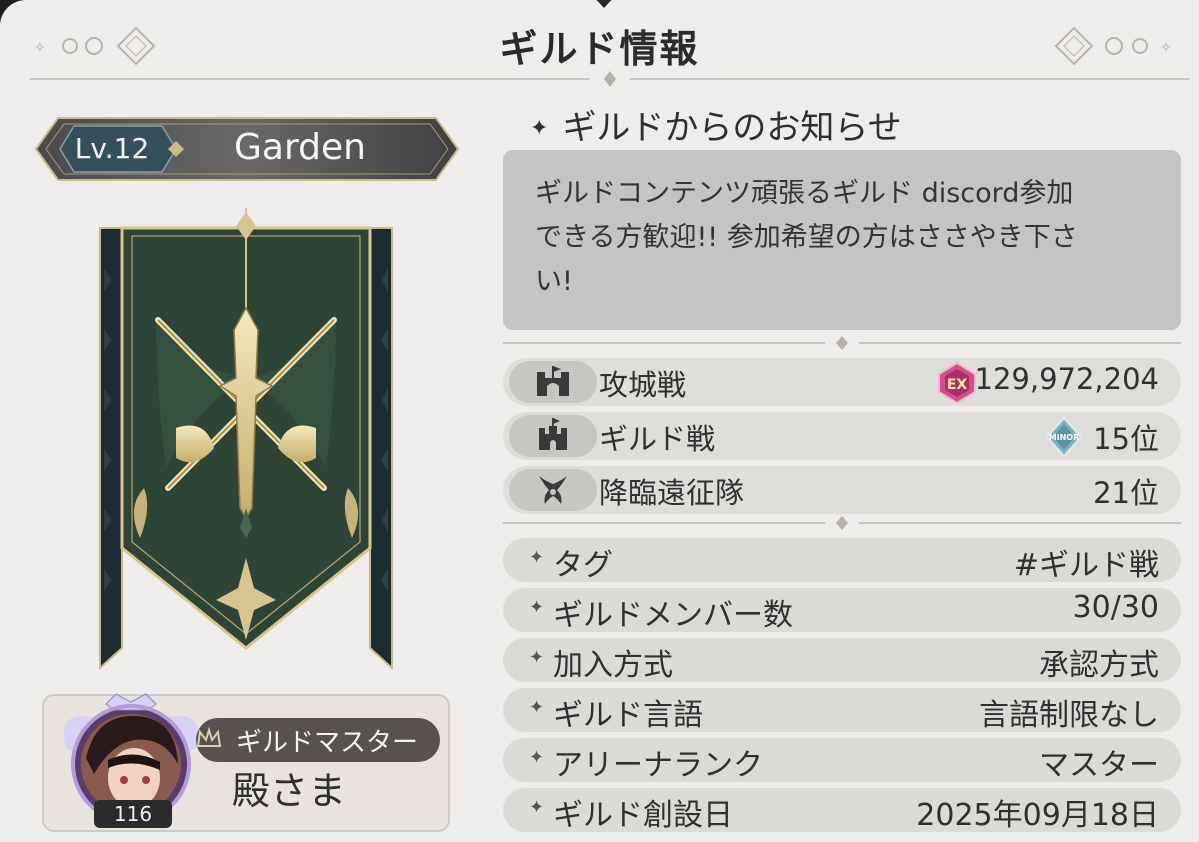 Image resolution: width=1199 pixels, height=842 pixels. I want to click on stat-row-descent-expedition: 降臨遠征隊 21位, so click(842, 490).